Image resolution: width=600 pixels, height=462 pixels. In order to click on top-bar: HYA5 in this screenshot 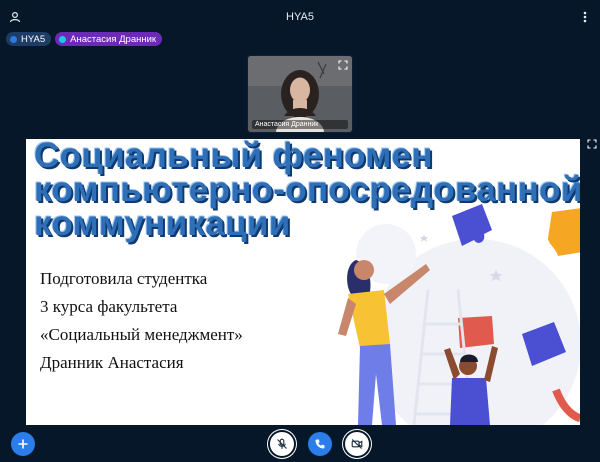, I will do `click(300, 16)`.